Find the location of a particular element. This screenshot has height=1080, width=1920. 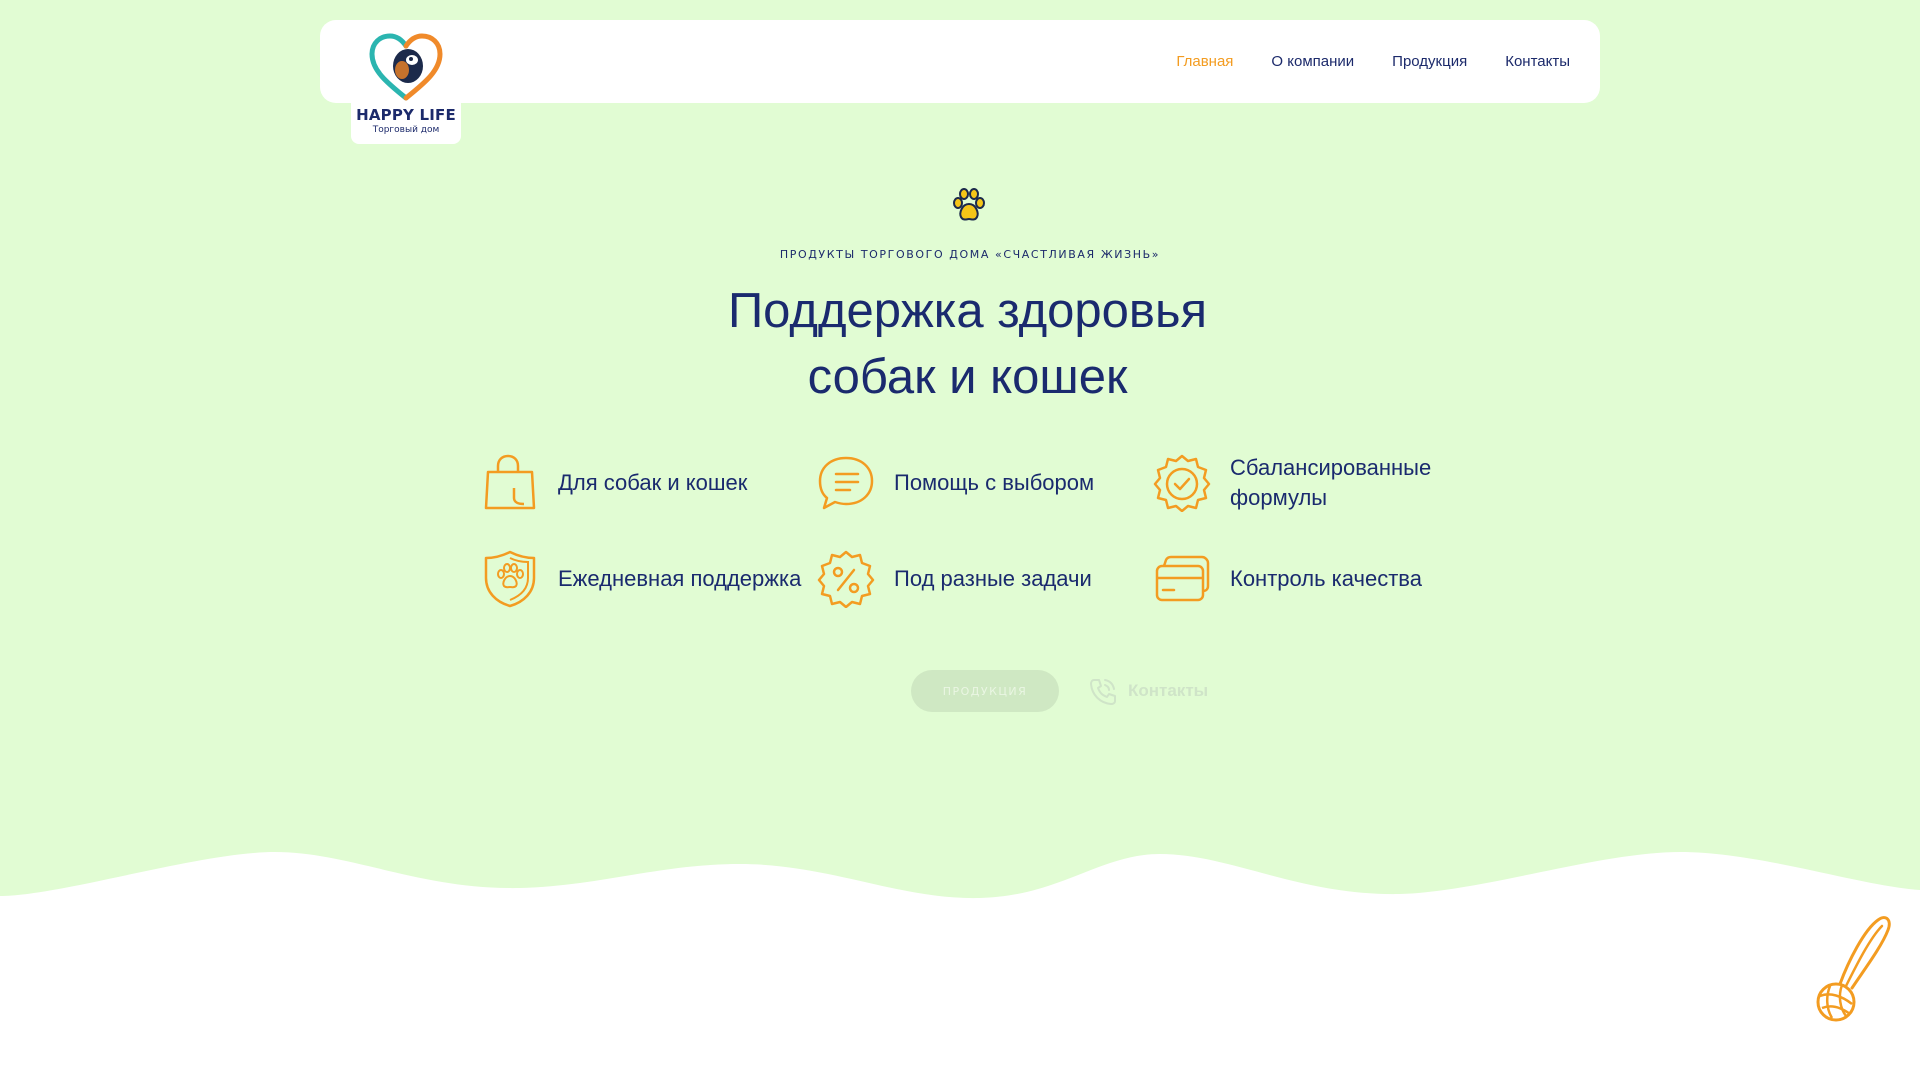

feature-label: Сбалансированные формулы is located at coordinates (1331, 482).